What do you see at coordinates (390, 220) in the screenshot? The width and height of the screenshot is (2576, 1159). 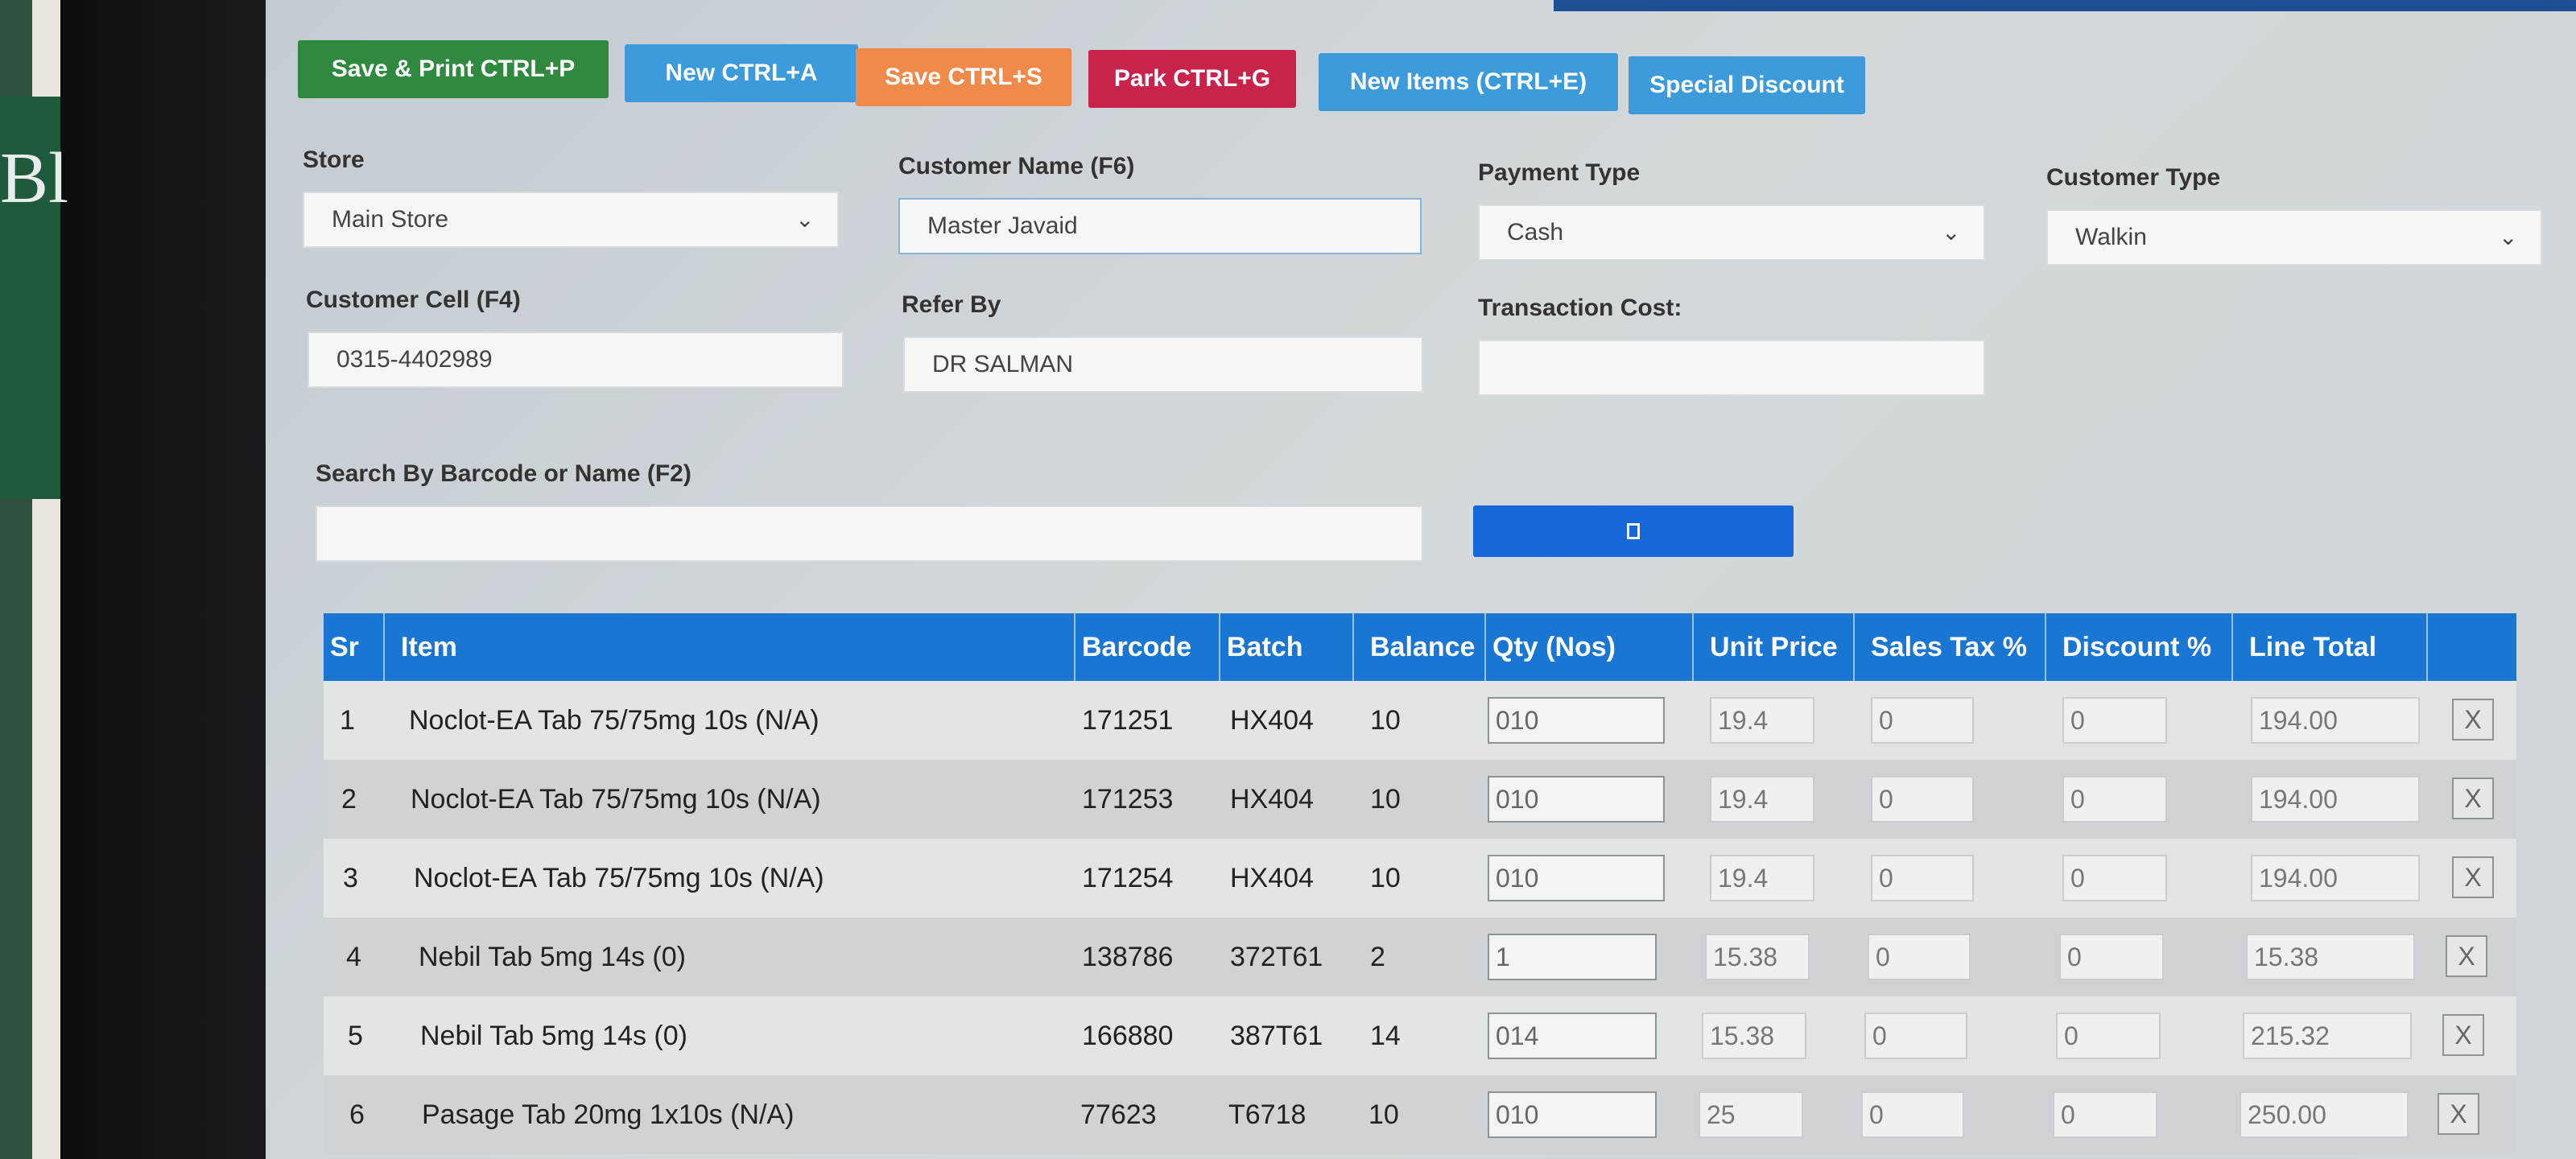 I see `store-value: Main Store` at bounding box center [390, 220].